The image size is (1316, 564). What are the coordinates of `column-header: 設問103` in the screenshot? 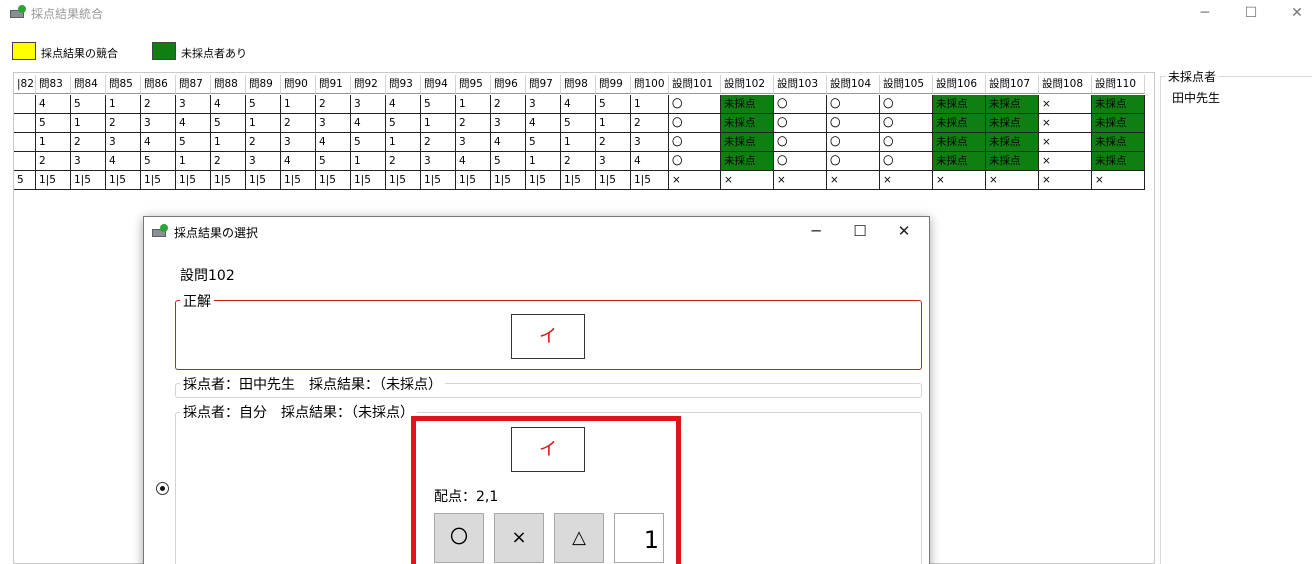 It's located at (800, 84).